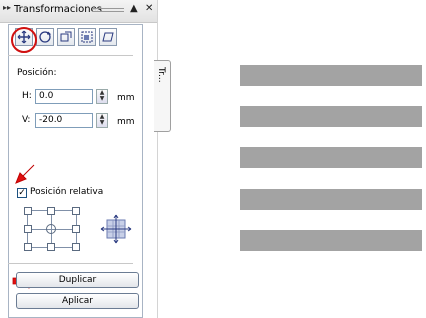 This screenshot has width=426, height=318. What do you see at coordinates (102, 120) in the screenshot?
I see `v-spinner: ▲ ▼` at bounding box center [102, 120].